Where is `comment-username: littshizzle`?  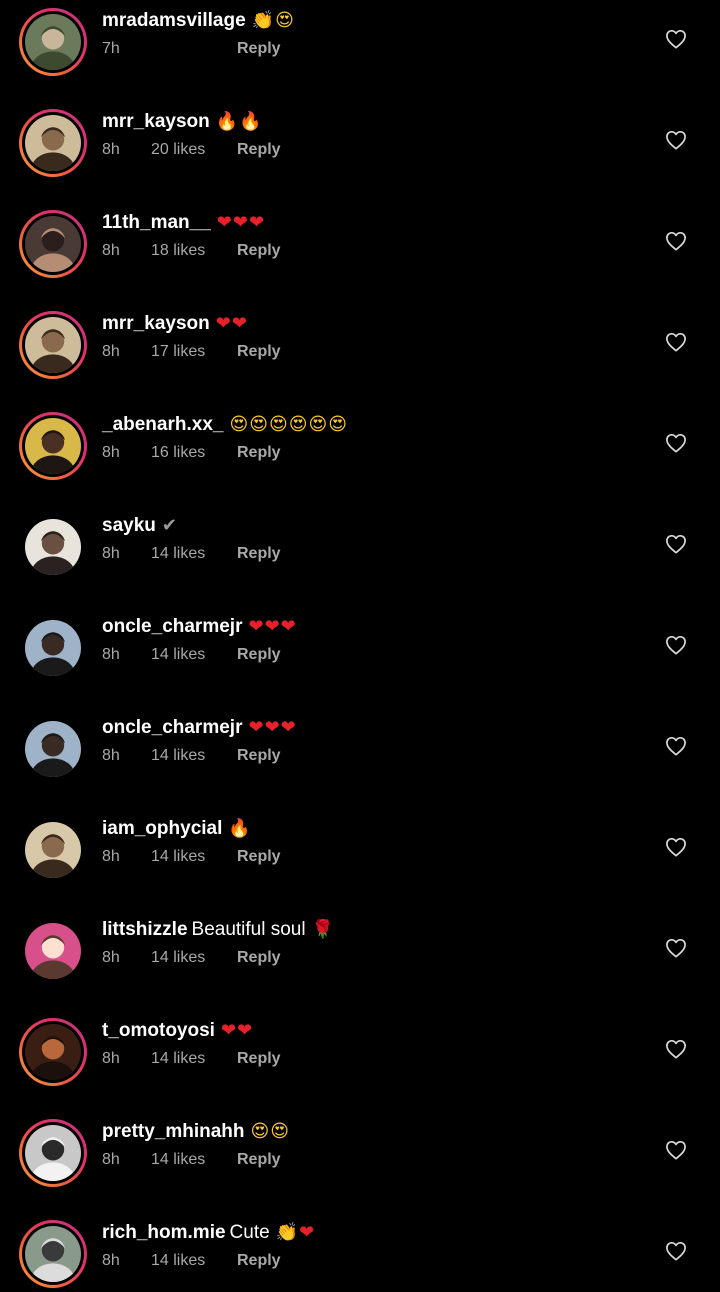 comment-username: littshizzle is located at coordinates (145, 929).